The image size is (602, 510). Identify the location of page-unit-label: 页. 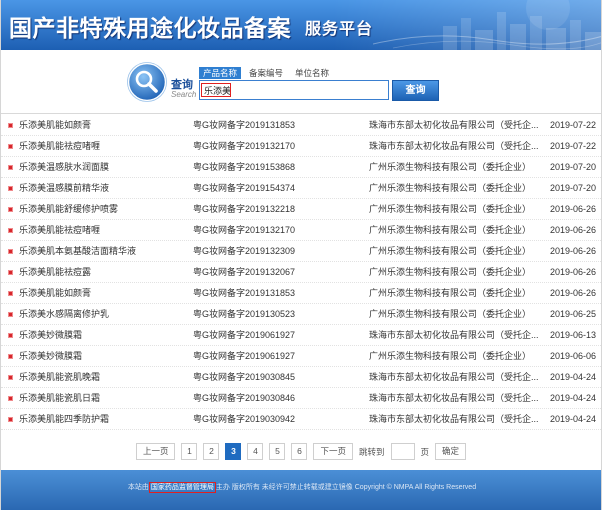
(425, 451).